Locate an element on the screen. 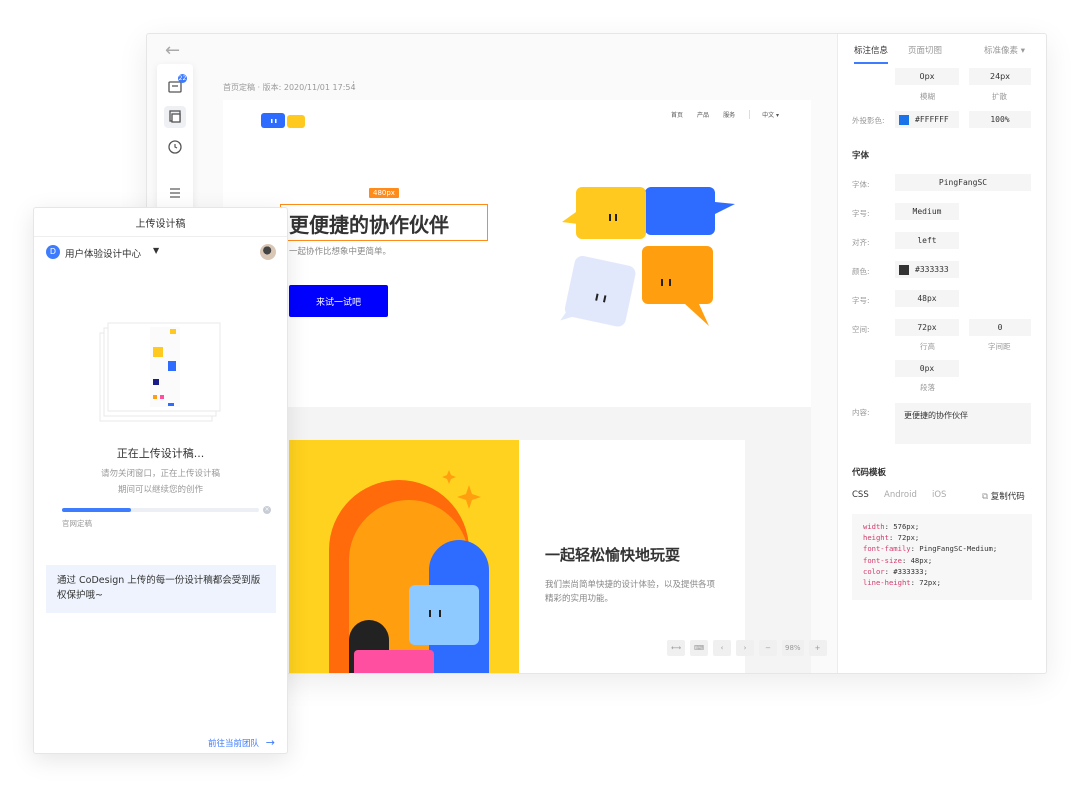  copy-code-label: 复制代码 is located at coordinates (1007, 497).